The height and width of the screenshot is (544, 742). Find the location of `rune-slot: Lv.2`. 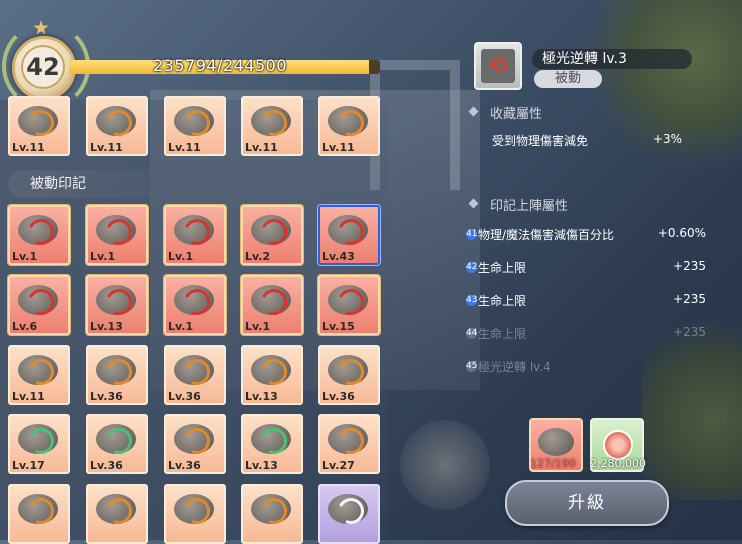

rune-slot: Lv.2 is located at coordinates (272, 235).